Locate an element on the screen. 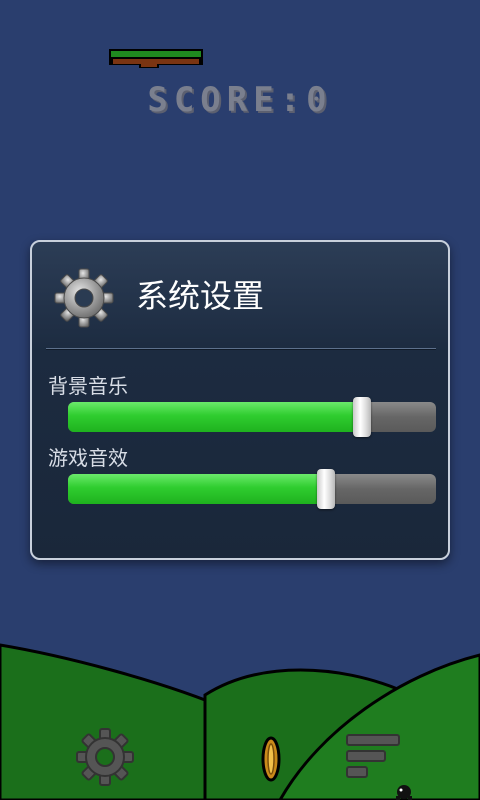 The width and height of the screenshot is (480, 800). dialog-title: 系统设置 is located at coordinates (200, 296).